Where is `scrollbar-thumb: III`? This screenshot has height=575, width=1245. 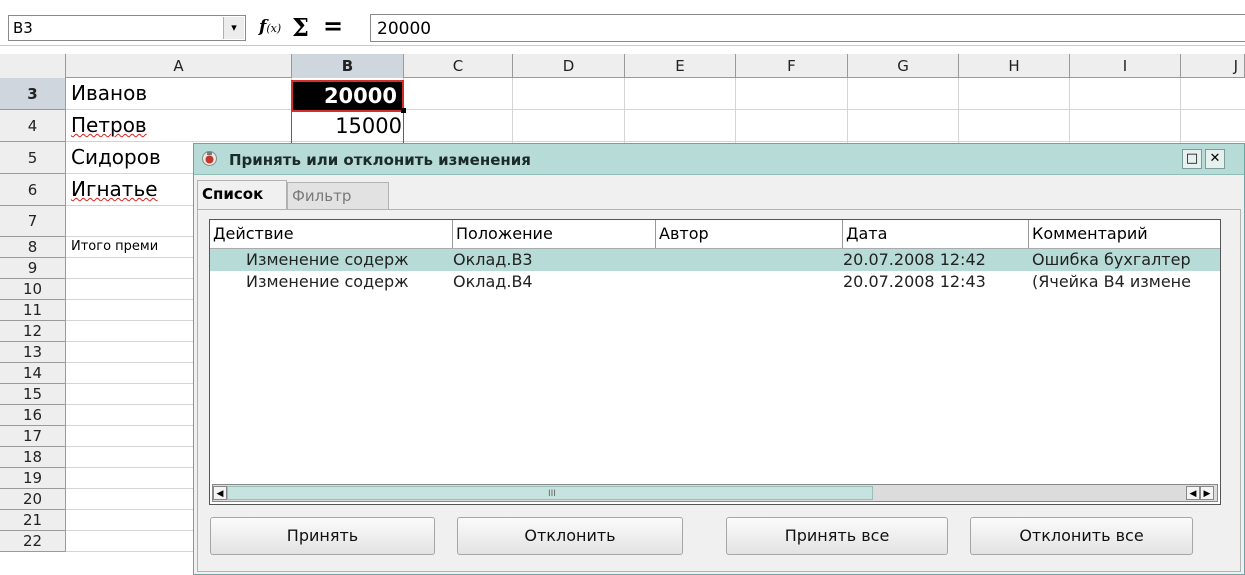
scrollbar-thumb: III is located at coordinates (550, 493).